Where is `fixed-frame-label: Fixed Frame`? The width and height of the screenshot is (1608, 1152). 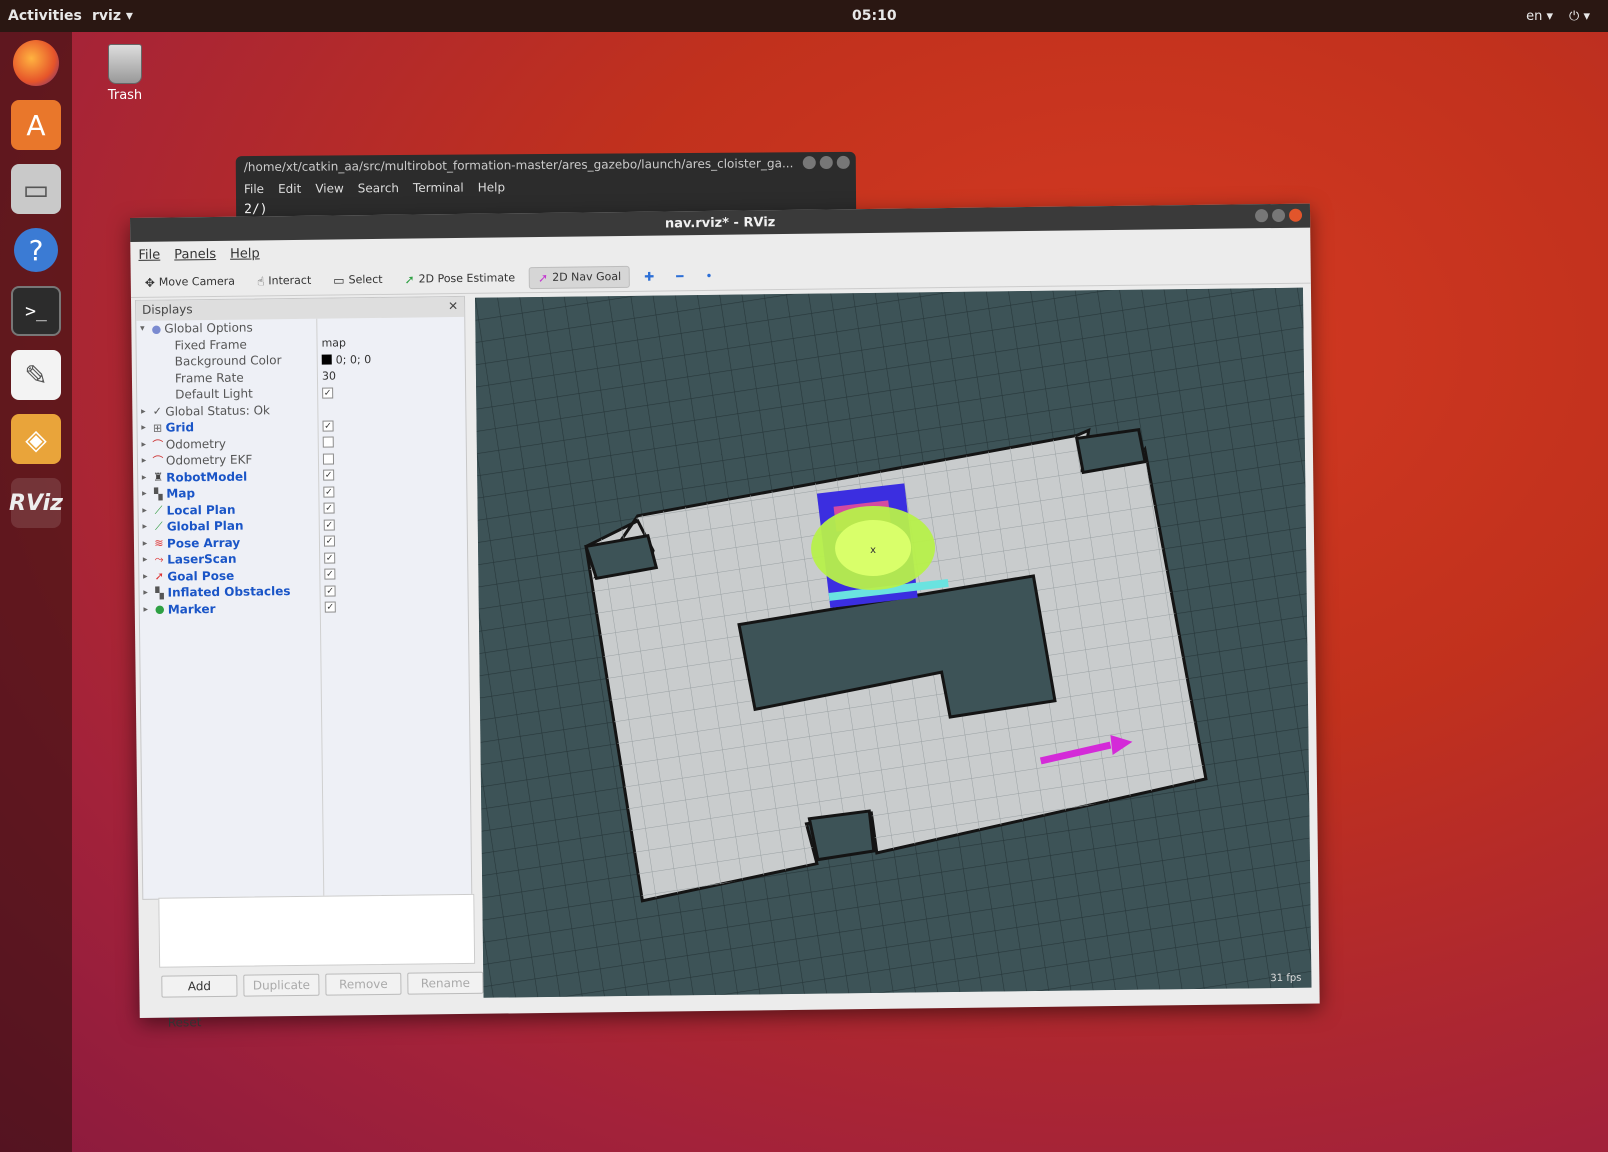 fixed-frame-label: Fixed Frame is located at coordinates (210, 345).